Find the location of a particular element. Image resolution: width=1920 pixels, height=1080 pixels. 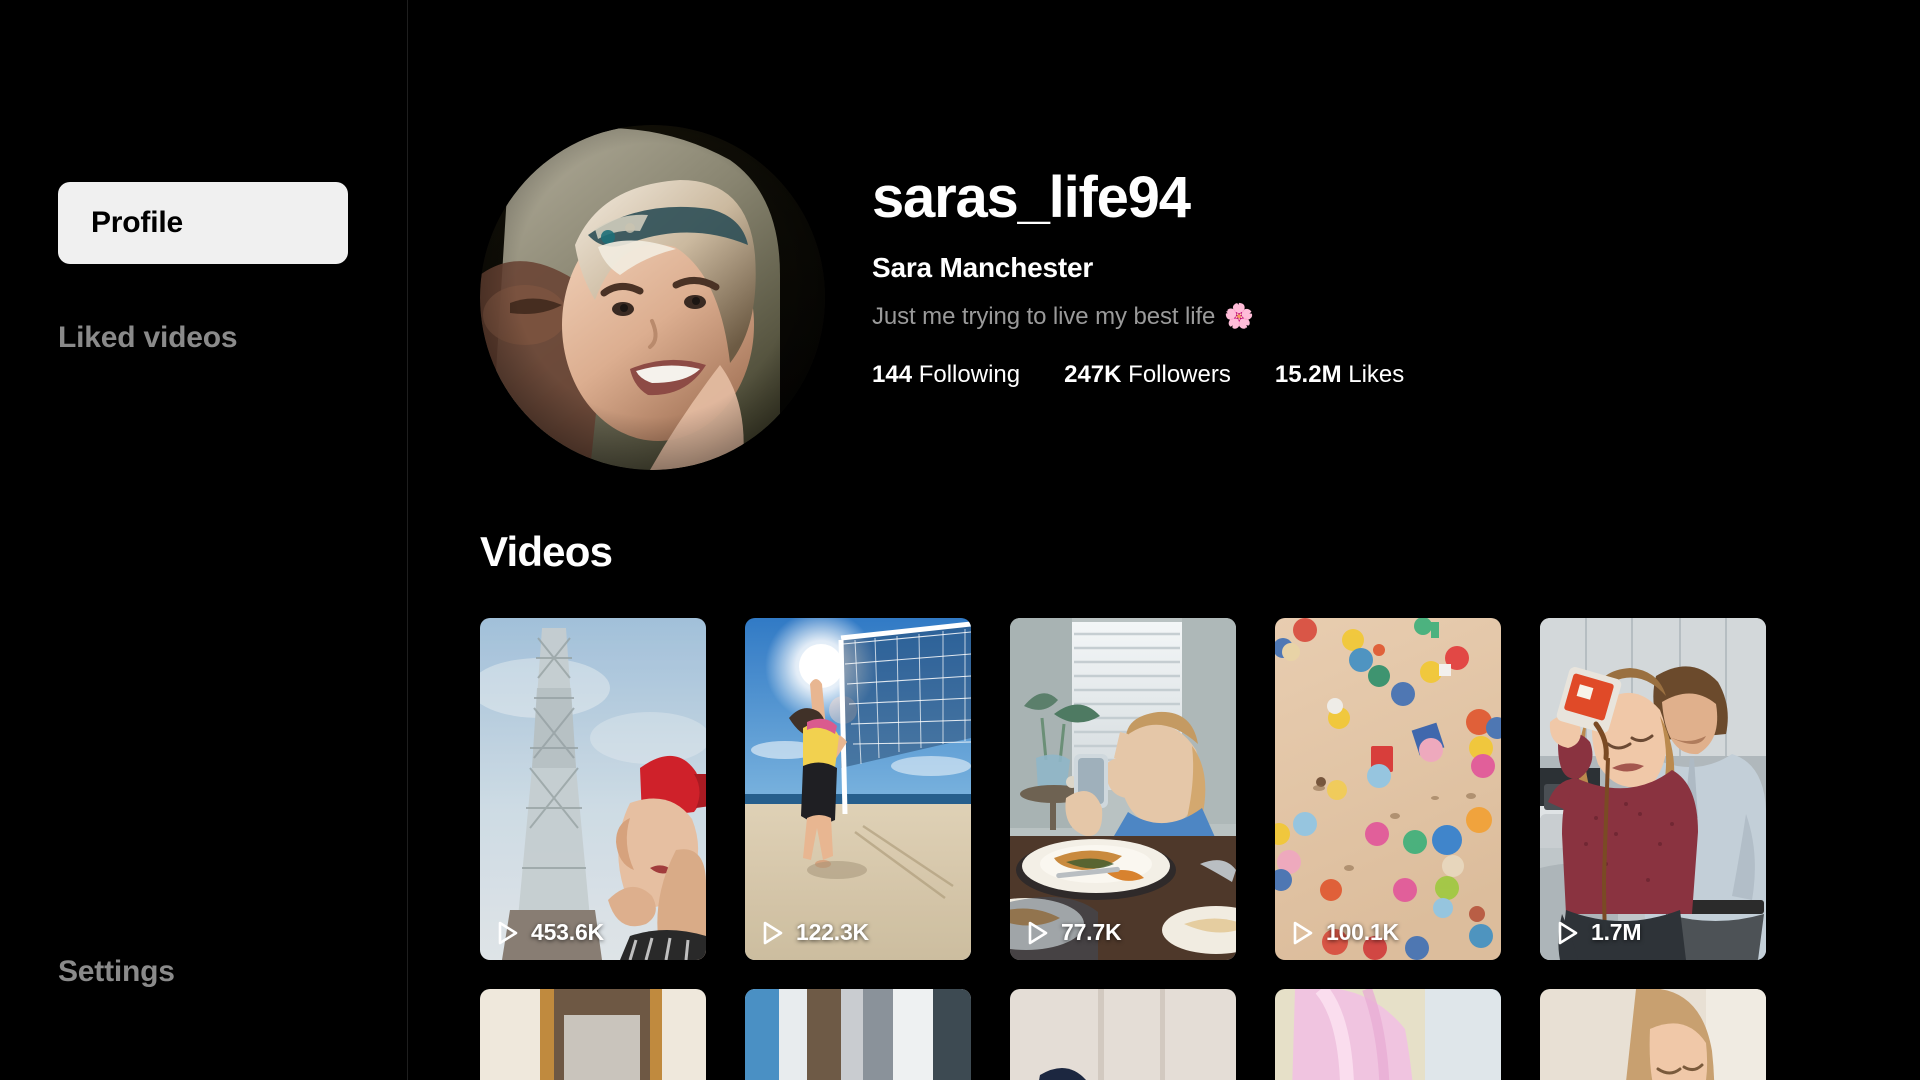

sidebar-item-liked-videos-label: Liked videos is located at coordinates (148, 337).